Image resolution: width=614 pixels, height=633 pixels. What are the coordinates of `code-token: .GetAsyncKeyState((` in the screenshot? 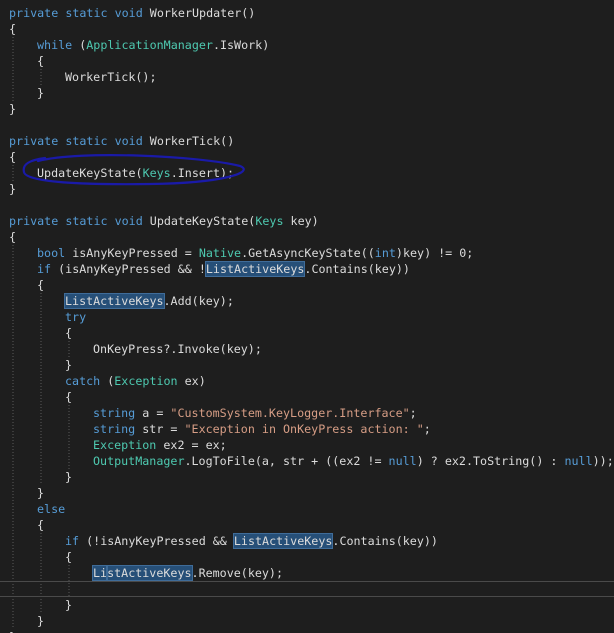 It's located at (308, 253).